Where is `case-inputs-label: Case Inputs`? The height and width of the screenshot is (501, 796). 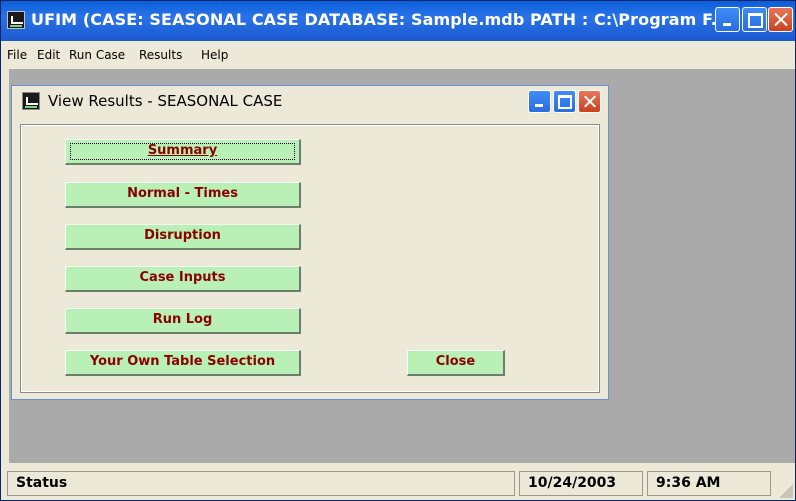 case-inputs-label: Case Inputs is located at coordinates (182, 277).